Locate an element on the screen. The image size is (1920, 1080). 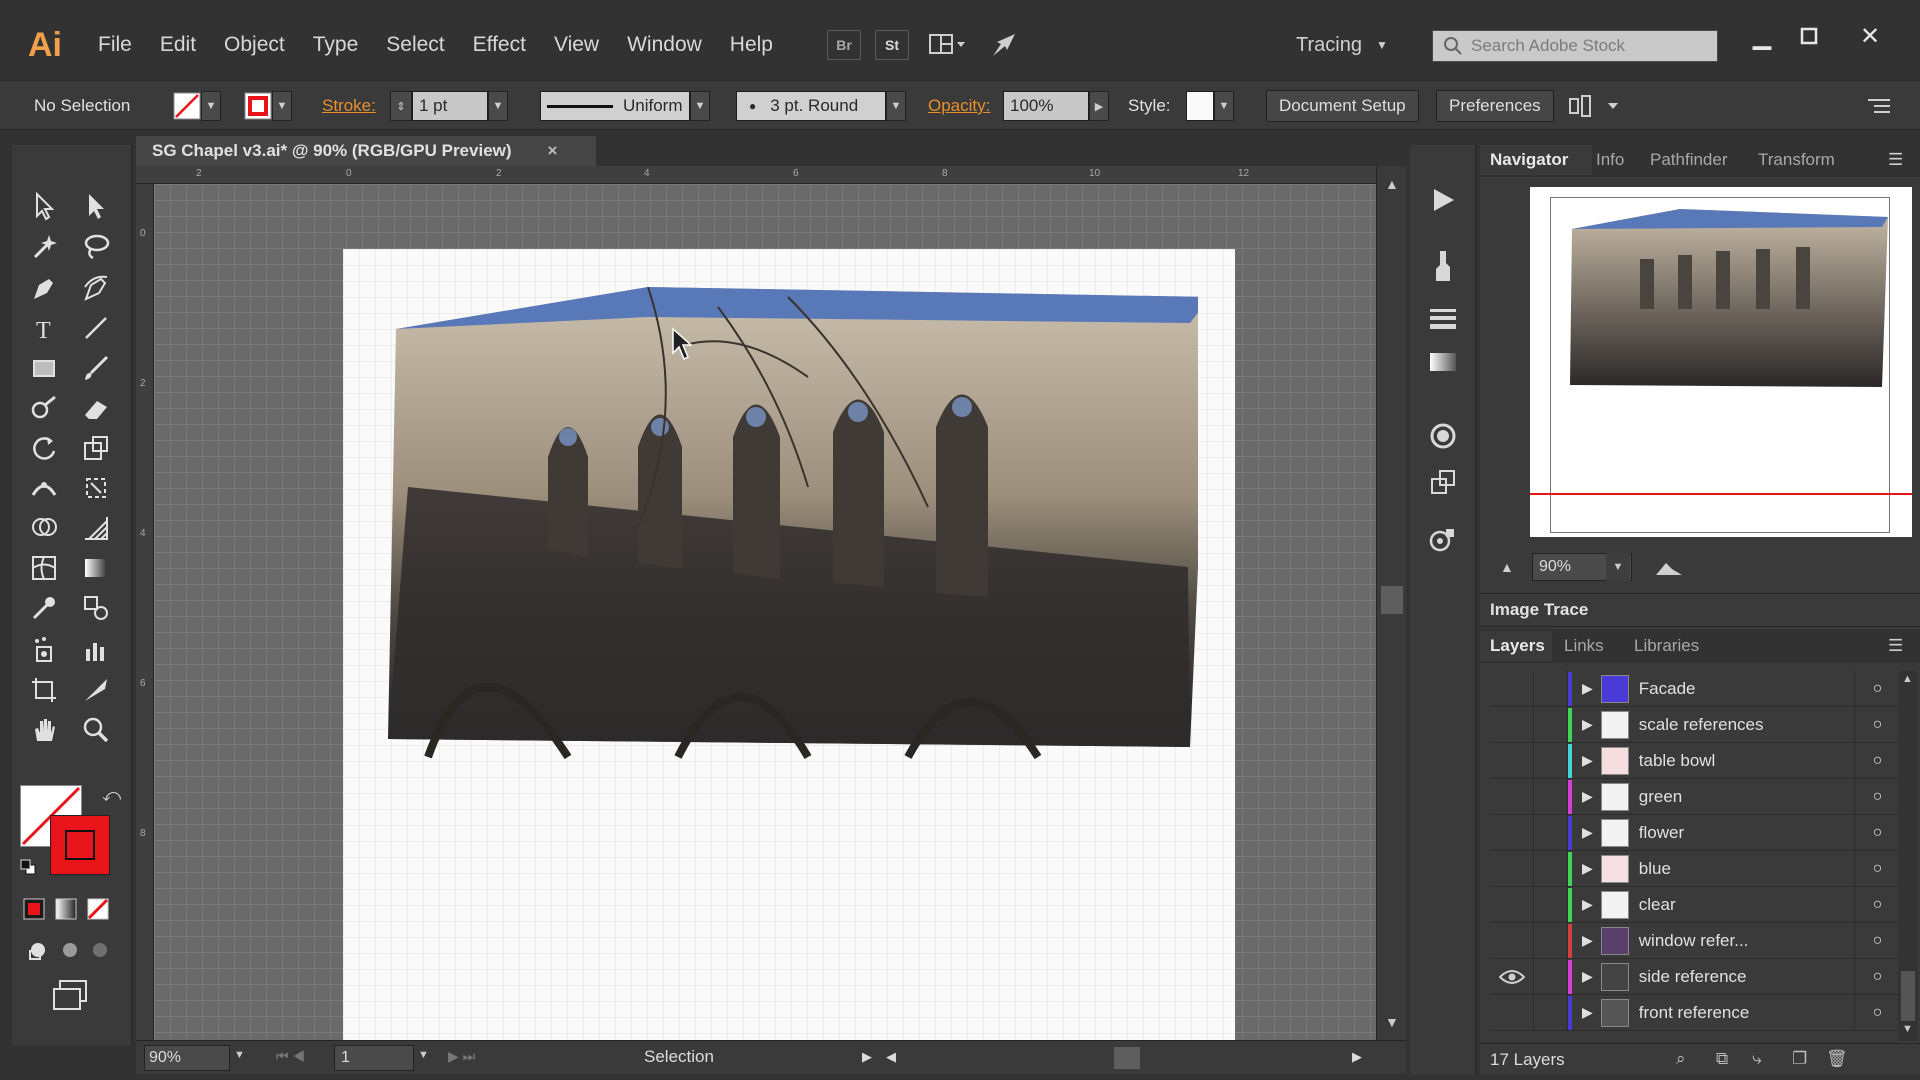
width-tool-icon is located at coordinates (44, 488).